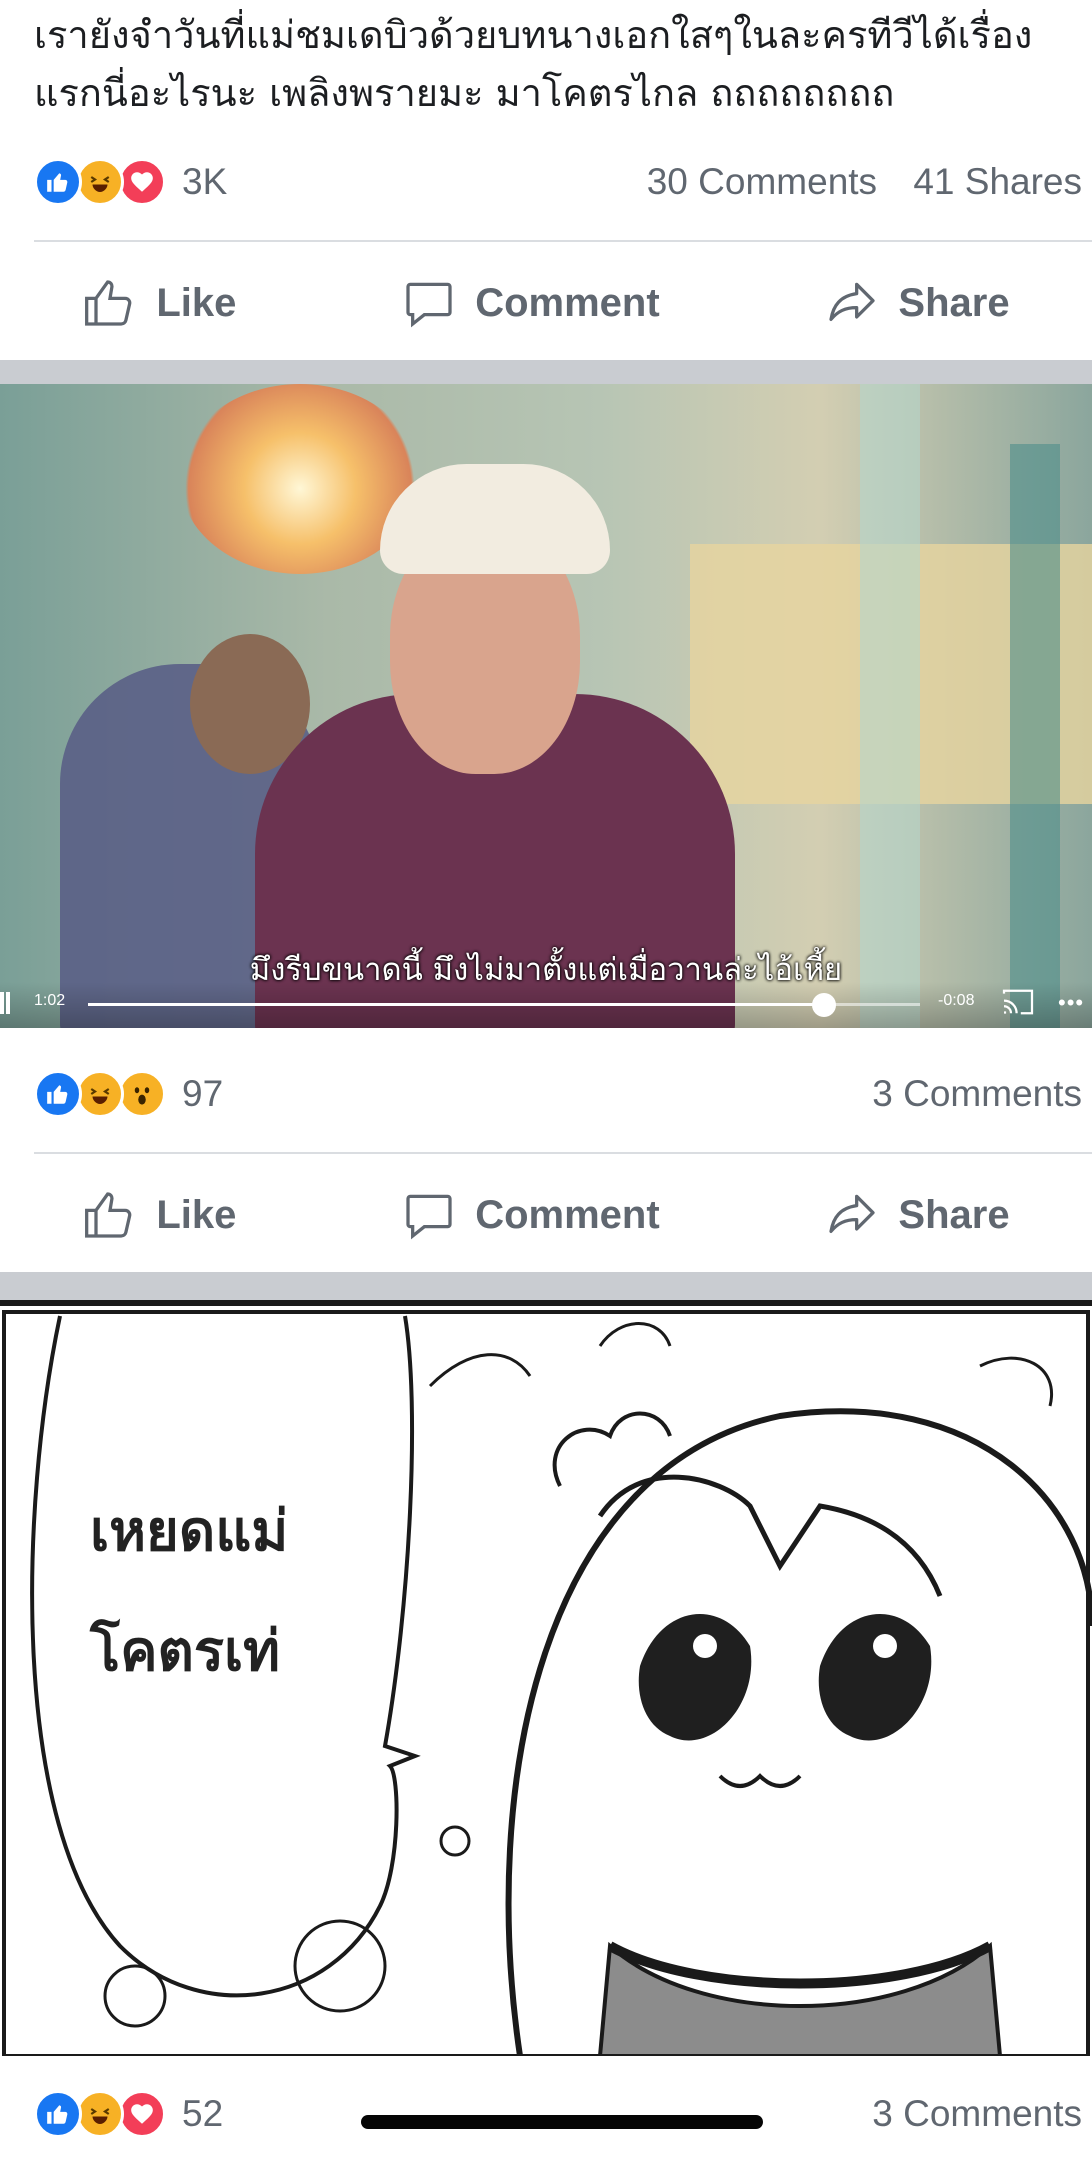 The width and height of the screenshot is (1092, 2159). I want to click on more-options-icon: •••, so click(1073, 1002).